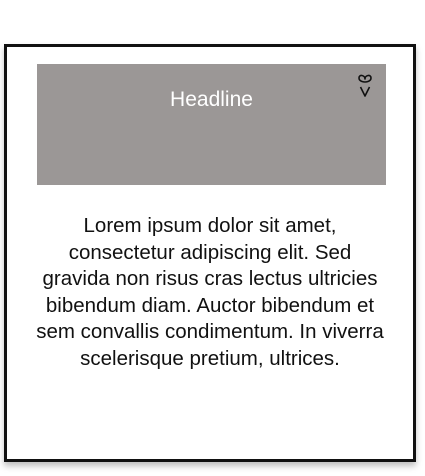 The image size is (425, 476). Describe the element at coordinates (365, 85) in the screenshot. I see `heart-icon` at that location.